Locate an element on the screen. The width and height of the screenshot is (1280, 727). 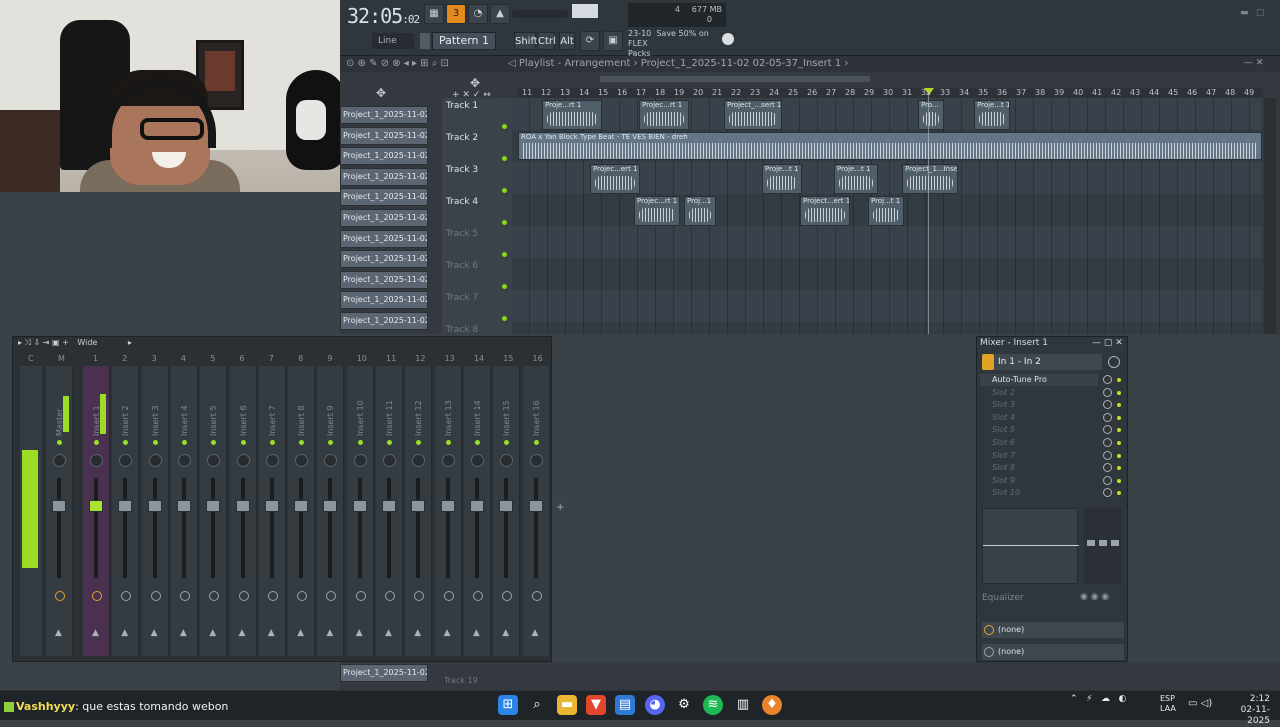
mixer-channel: Insert 5 ▲ is located at coordinates (214, 511).